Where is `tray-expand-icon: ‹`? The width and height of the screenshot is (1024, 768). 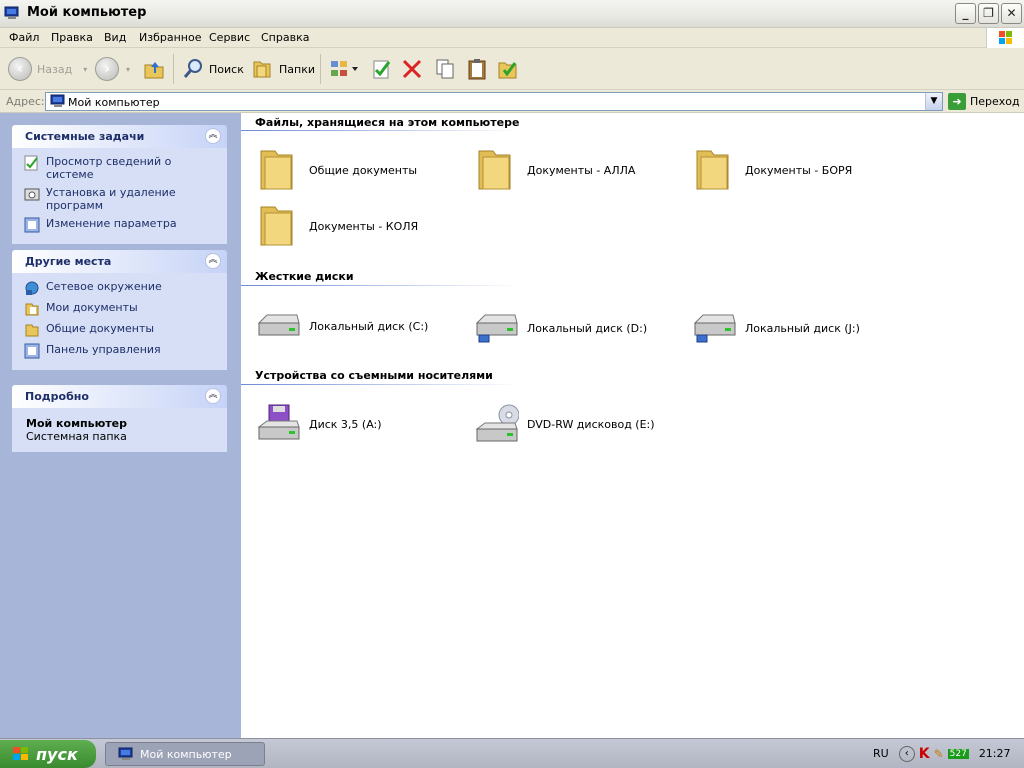 tray-expand-icon: ‹ is located at coordinates (906, 753).